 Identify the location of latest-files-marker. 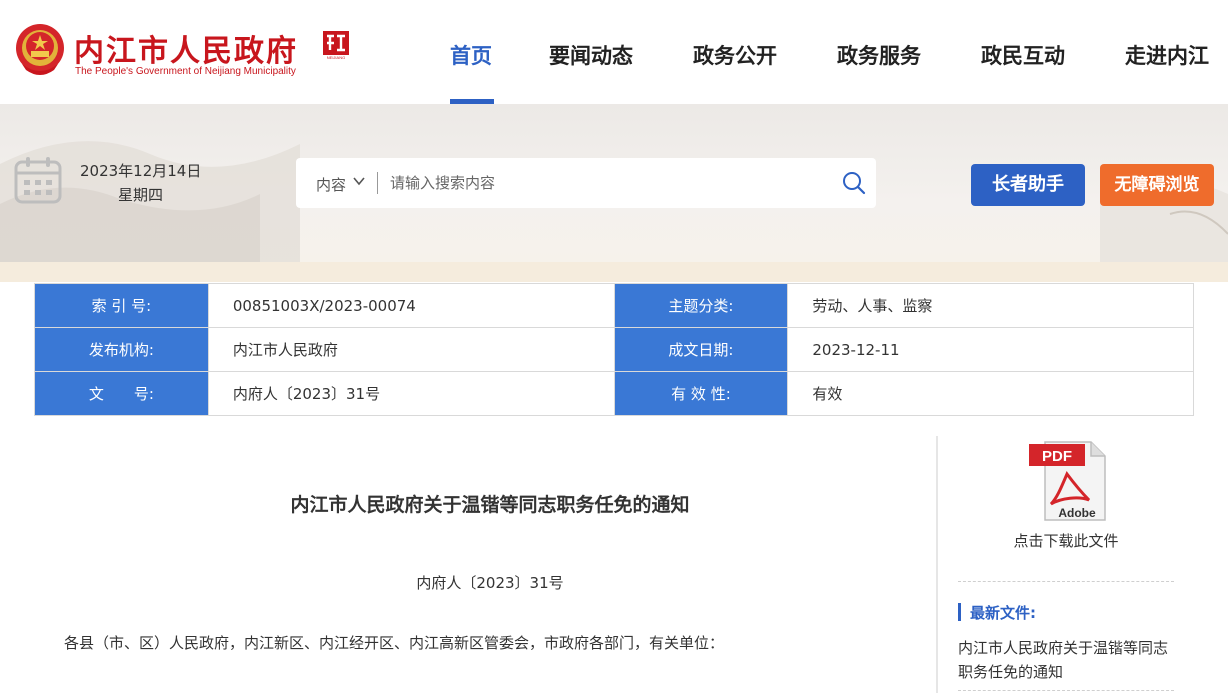
(959, 612).